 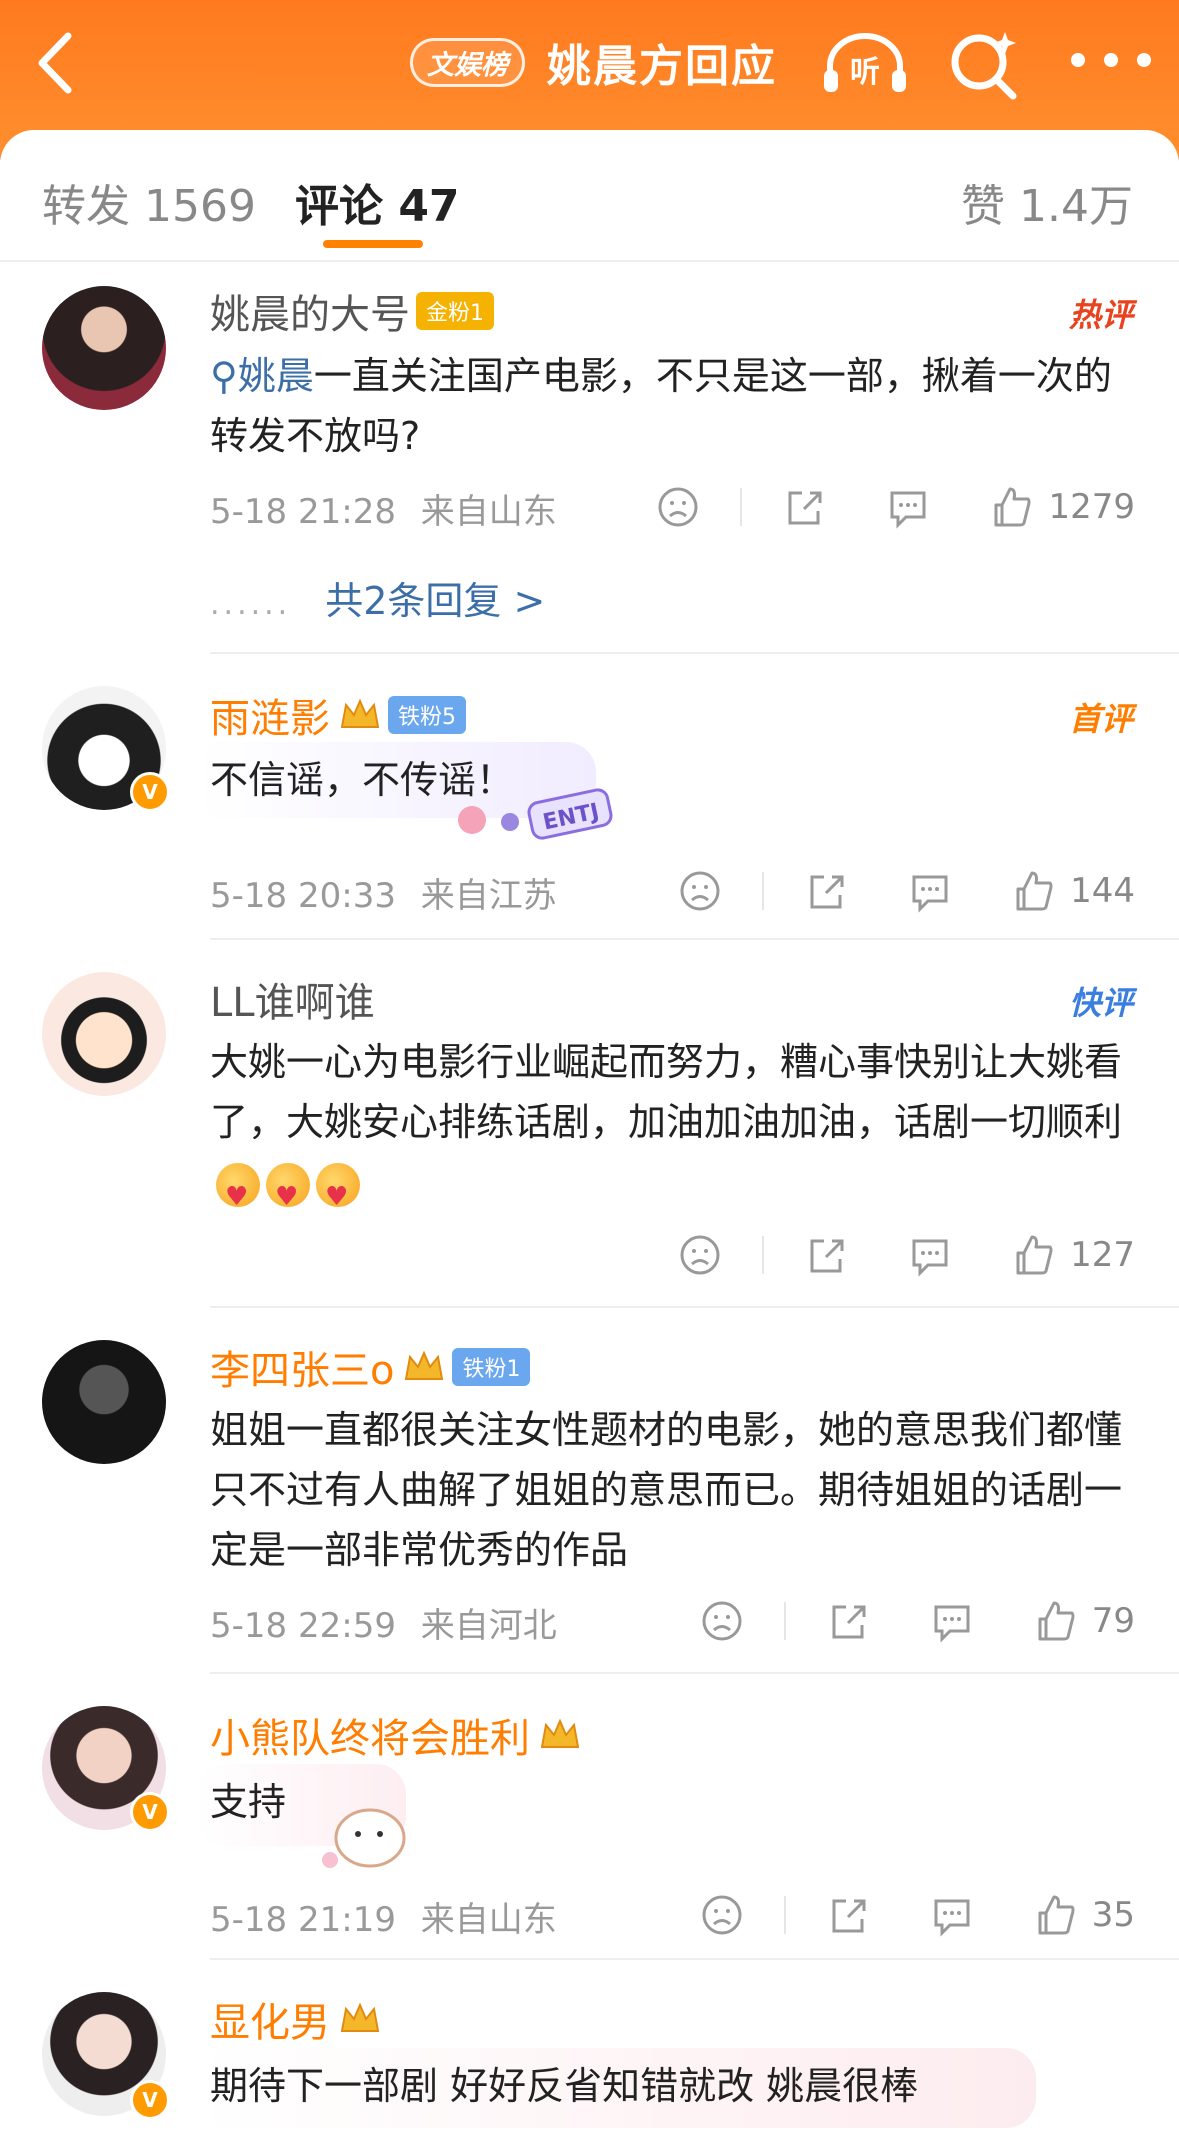 What do you see at coordinates (338, 715) in the screenshot?
I see `name-row: 雨涟影 铁粉5` at bounding box center [338, 715].